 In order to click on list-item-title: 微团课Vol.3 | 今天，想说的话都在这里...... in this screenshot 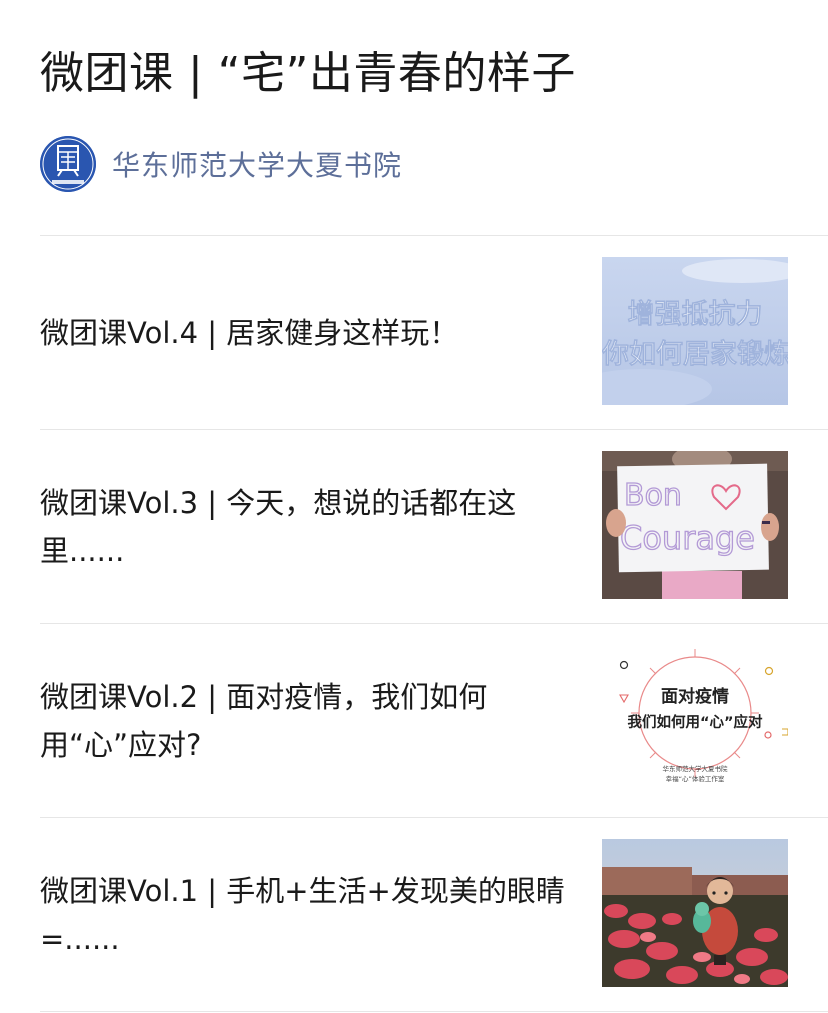, I will do `click(302, 527)`.